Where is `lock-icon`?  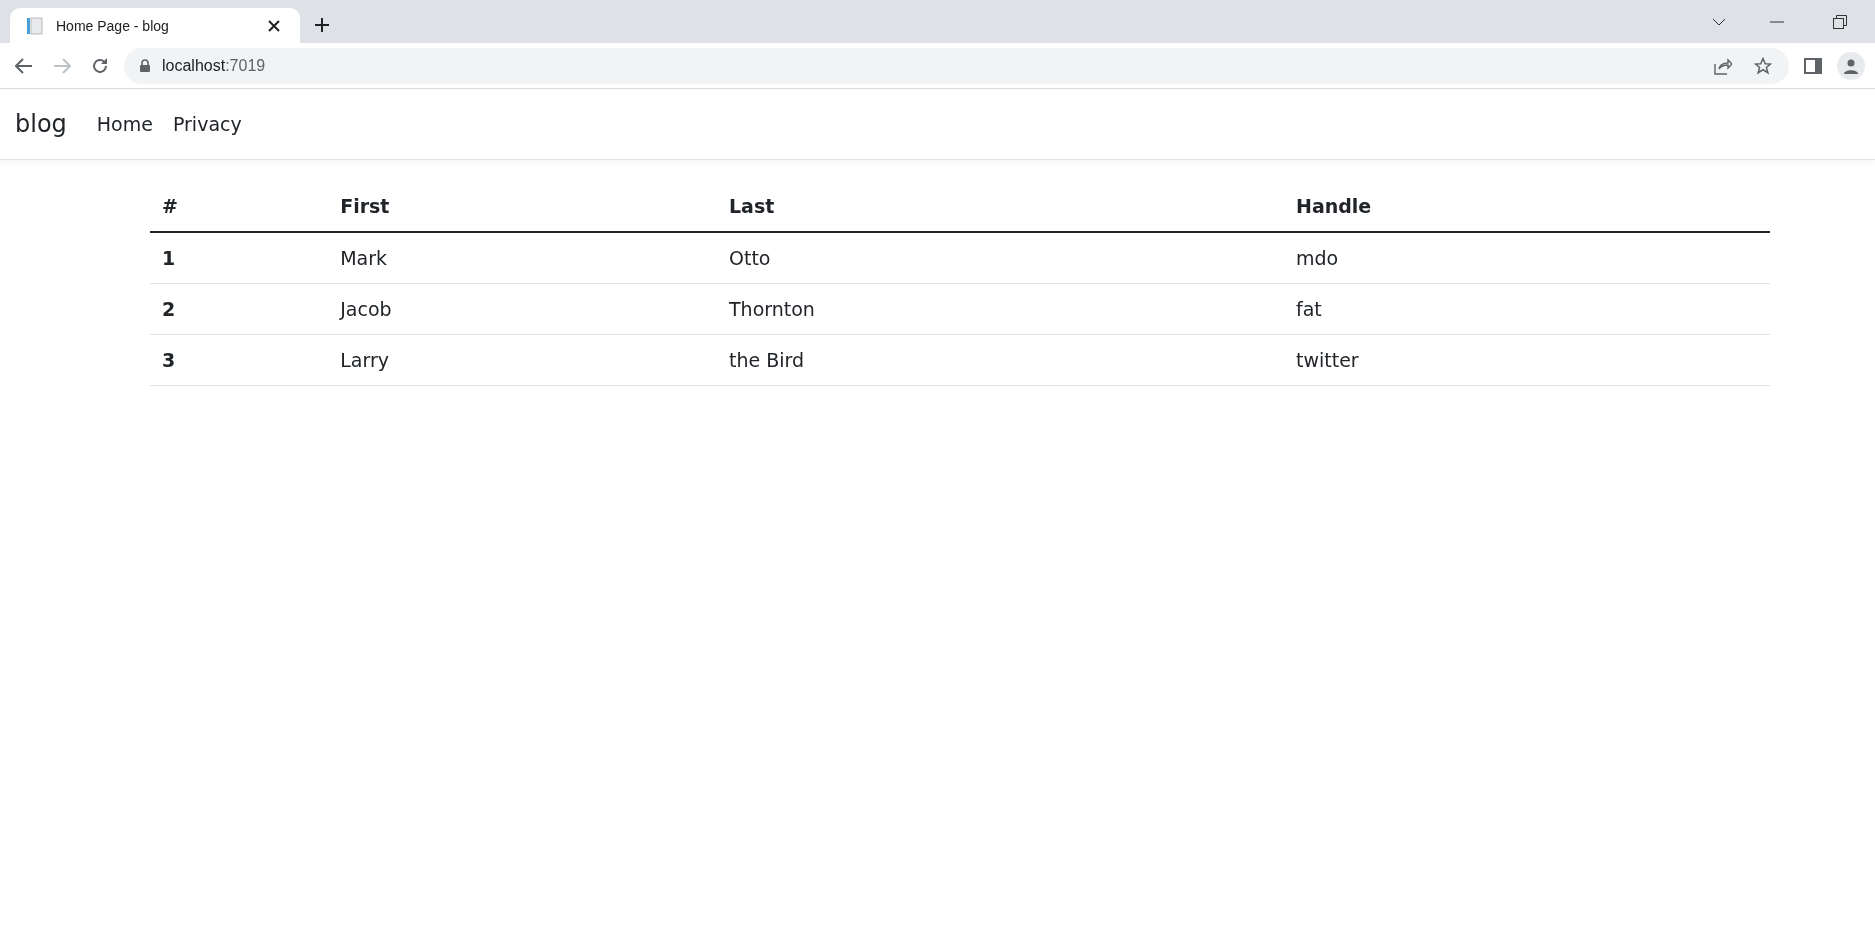
lock-icon is located at coordinates (145, 65).